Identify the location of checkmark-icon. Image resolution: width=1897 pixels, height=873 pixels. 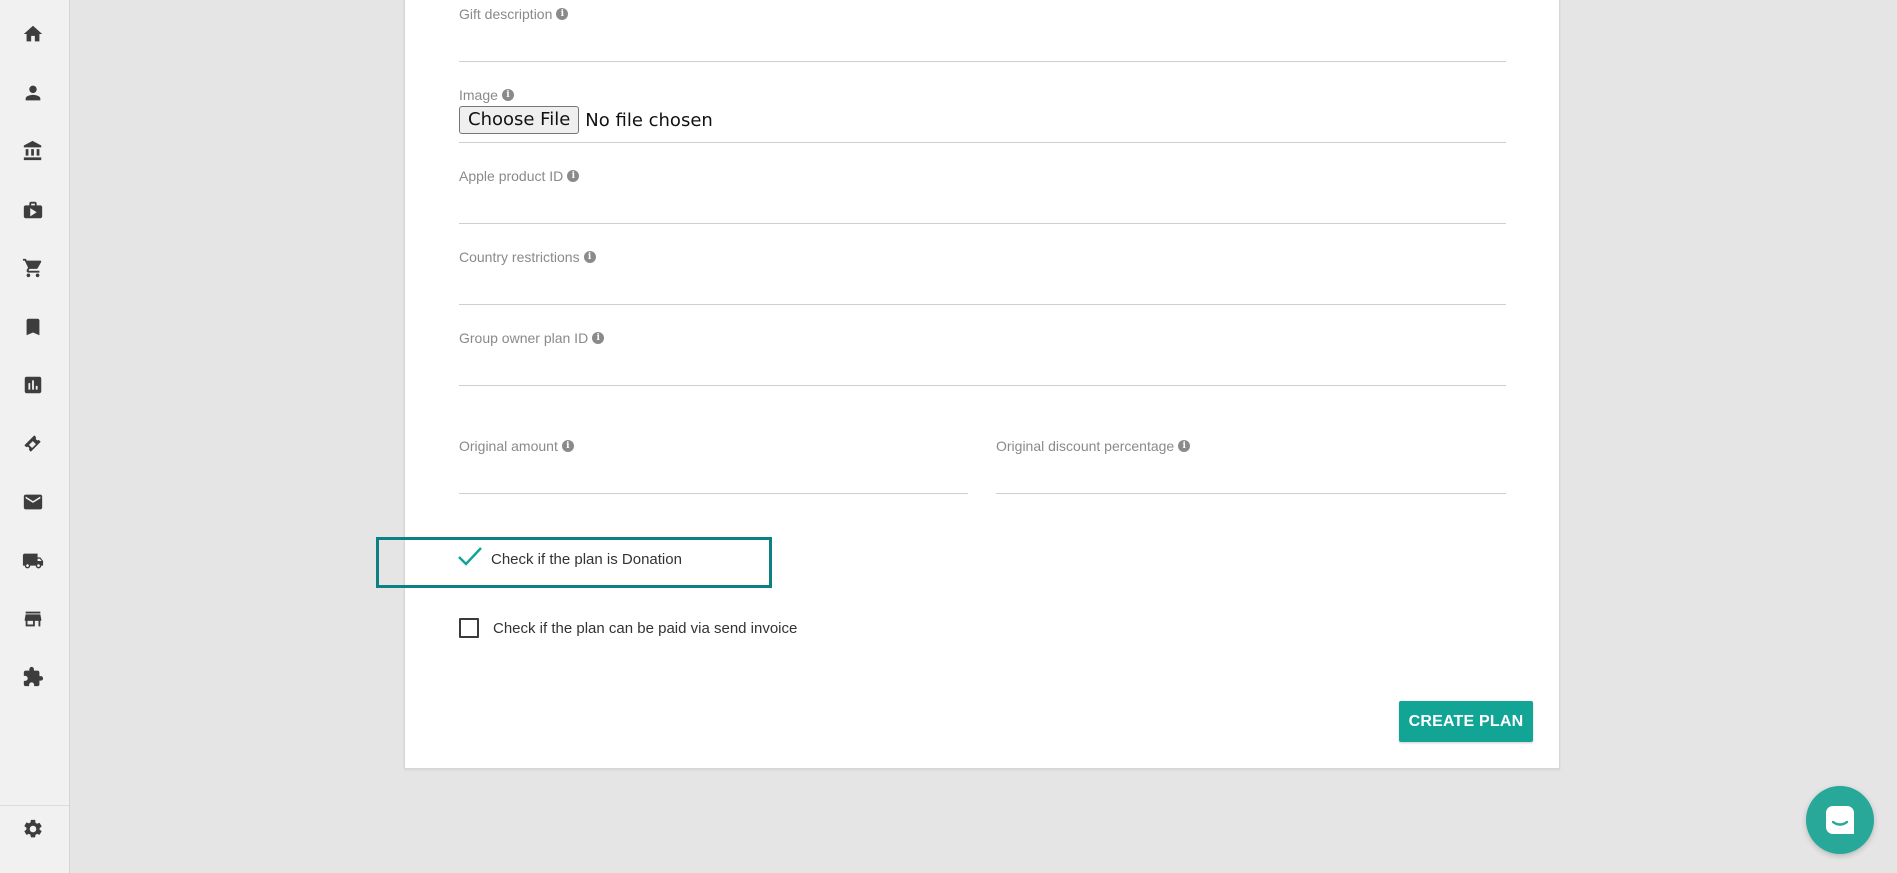
(470, 559).